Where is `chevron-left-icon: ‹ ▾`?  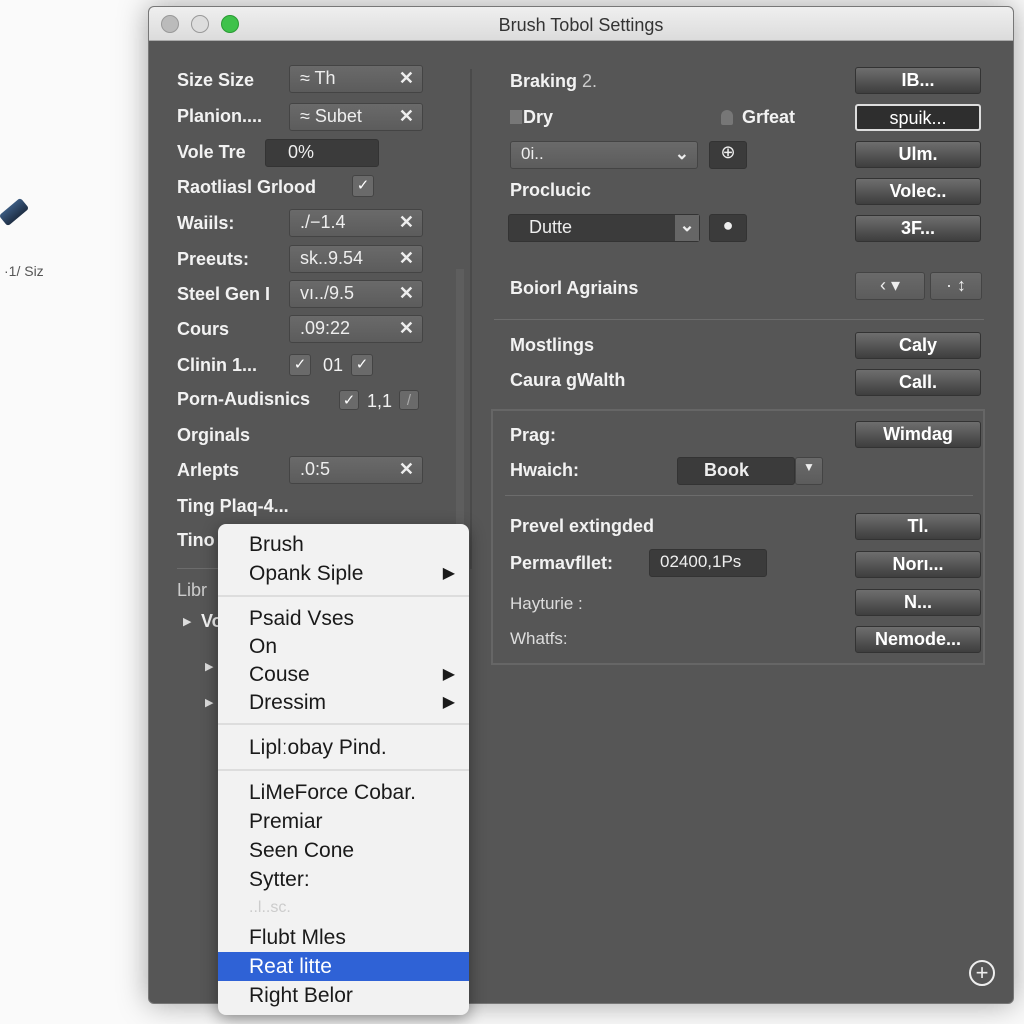
chevron-left-icon: ‹ ▾ is located at coordinates (890, 285).